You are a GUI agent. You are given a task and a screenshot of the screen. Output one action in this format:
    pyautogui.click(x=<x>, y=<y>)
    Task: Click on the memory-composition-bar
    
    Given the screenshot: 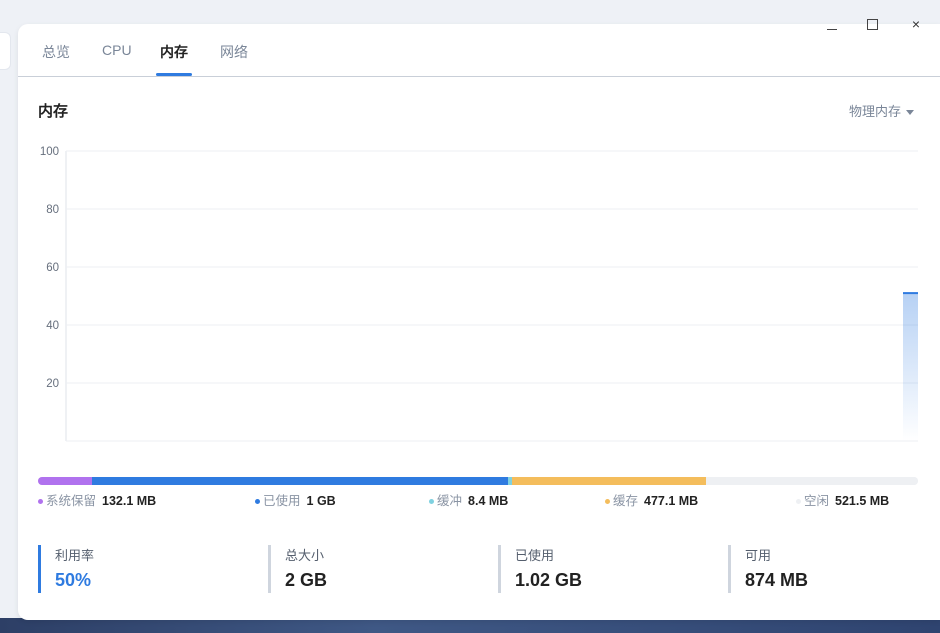 What is the action you would take?
    pyautogui.click(x=478, y=481)
    